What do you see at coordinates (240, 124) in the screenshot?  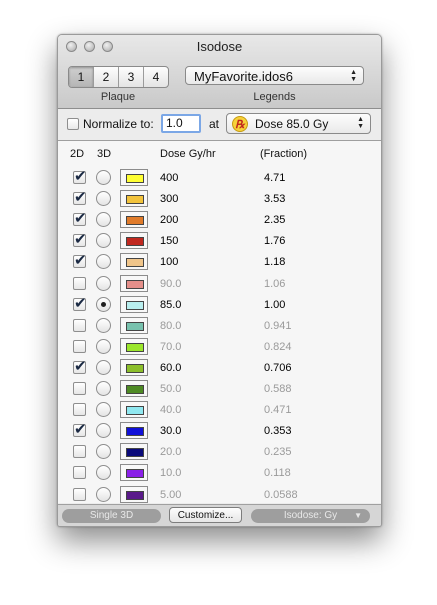 I see `prescription-icon: ℞` at bounding box center [240, 124].